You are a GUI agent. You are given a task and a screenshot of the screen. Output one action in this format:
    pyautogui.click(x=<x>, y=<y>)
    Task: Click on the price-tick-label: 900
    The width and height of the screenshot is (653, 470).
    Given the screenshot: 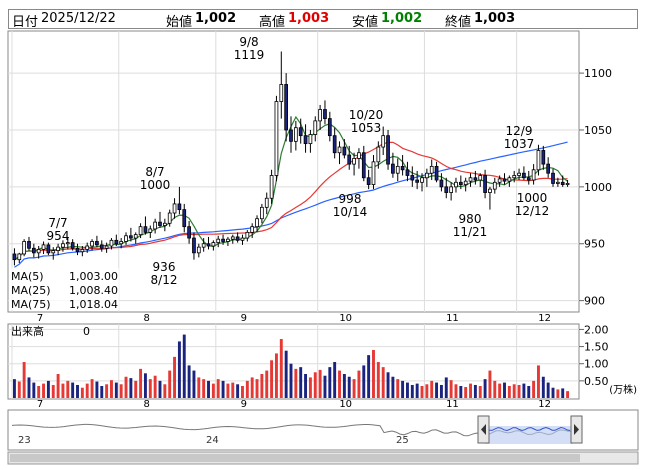 What is the action you would take?
    pyautogui.click(x=594, y=301)
    